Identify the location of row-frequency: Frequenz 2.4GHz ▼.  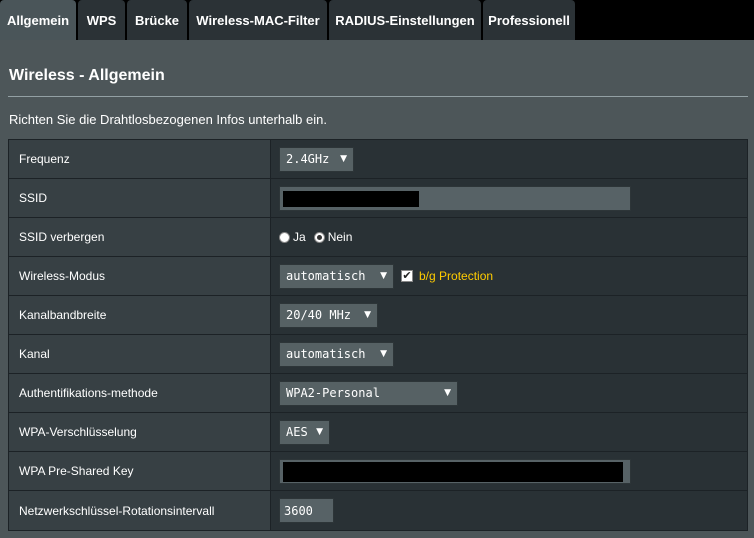
(378, 159).